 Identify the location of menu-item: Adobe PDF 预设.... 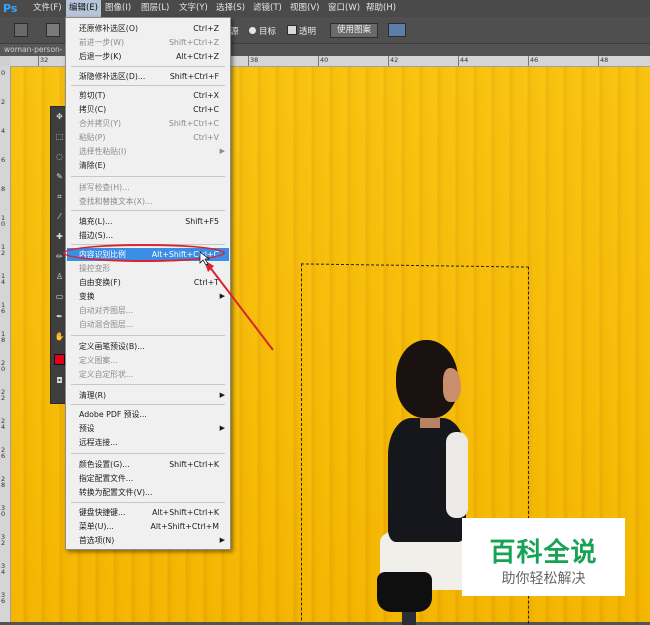
(148, 414).